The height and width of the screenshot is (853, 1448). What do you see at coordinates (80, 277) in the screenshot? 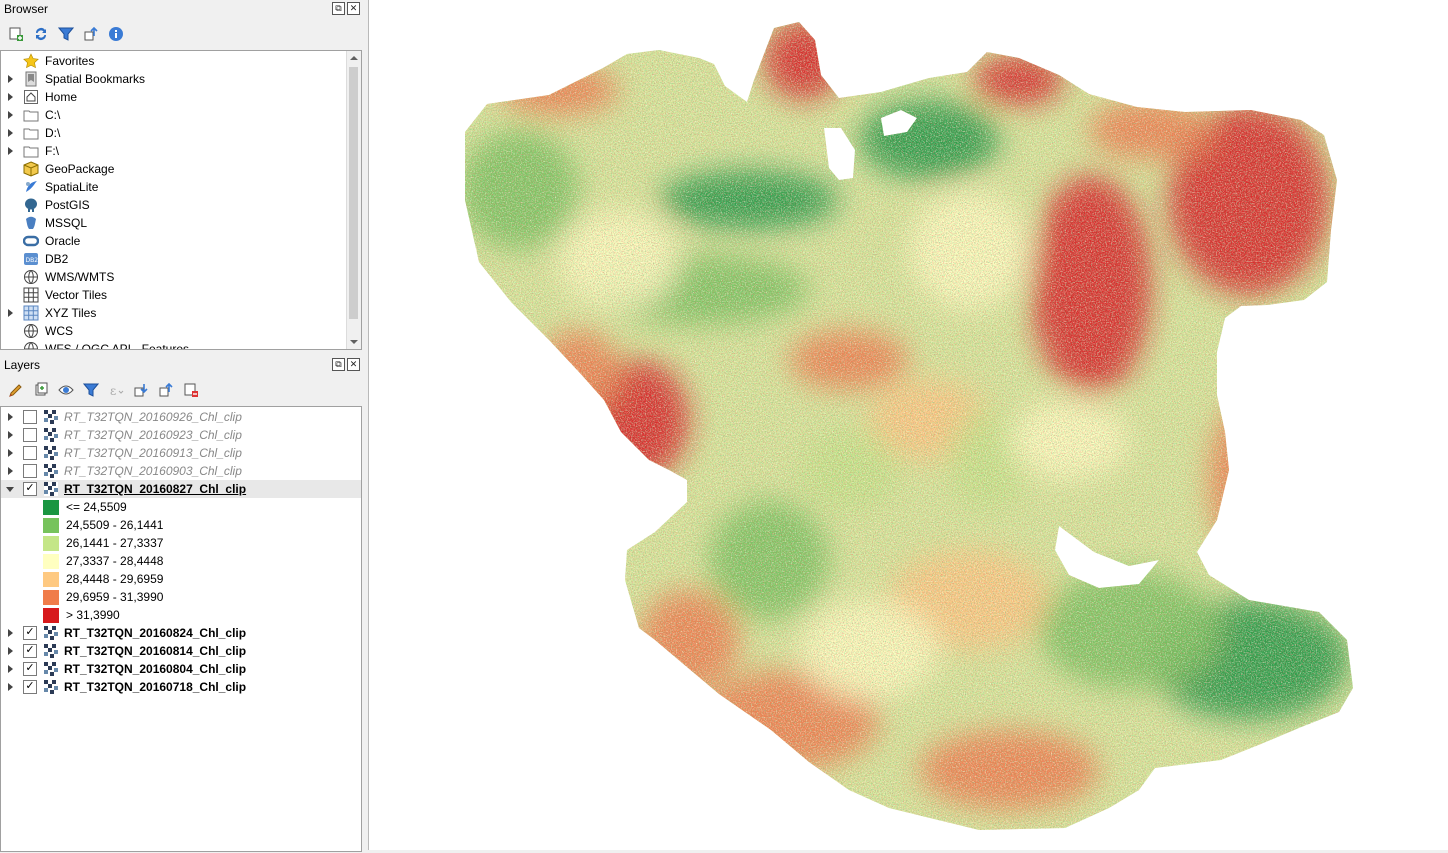
I see `browser-item-label: WMS/WMTS` at bounding box center [80, 277].